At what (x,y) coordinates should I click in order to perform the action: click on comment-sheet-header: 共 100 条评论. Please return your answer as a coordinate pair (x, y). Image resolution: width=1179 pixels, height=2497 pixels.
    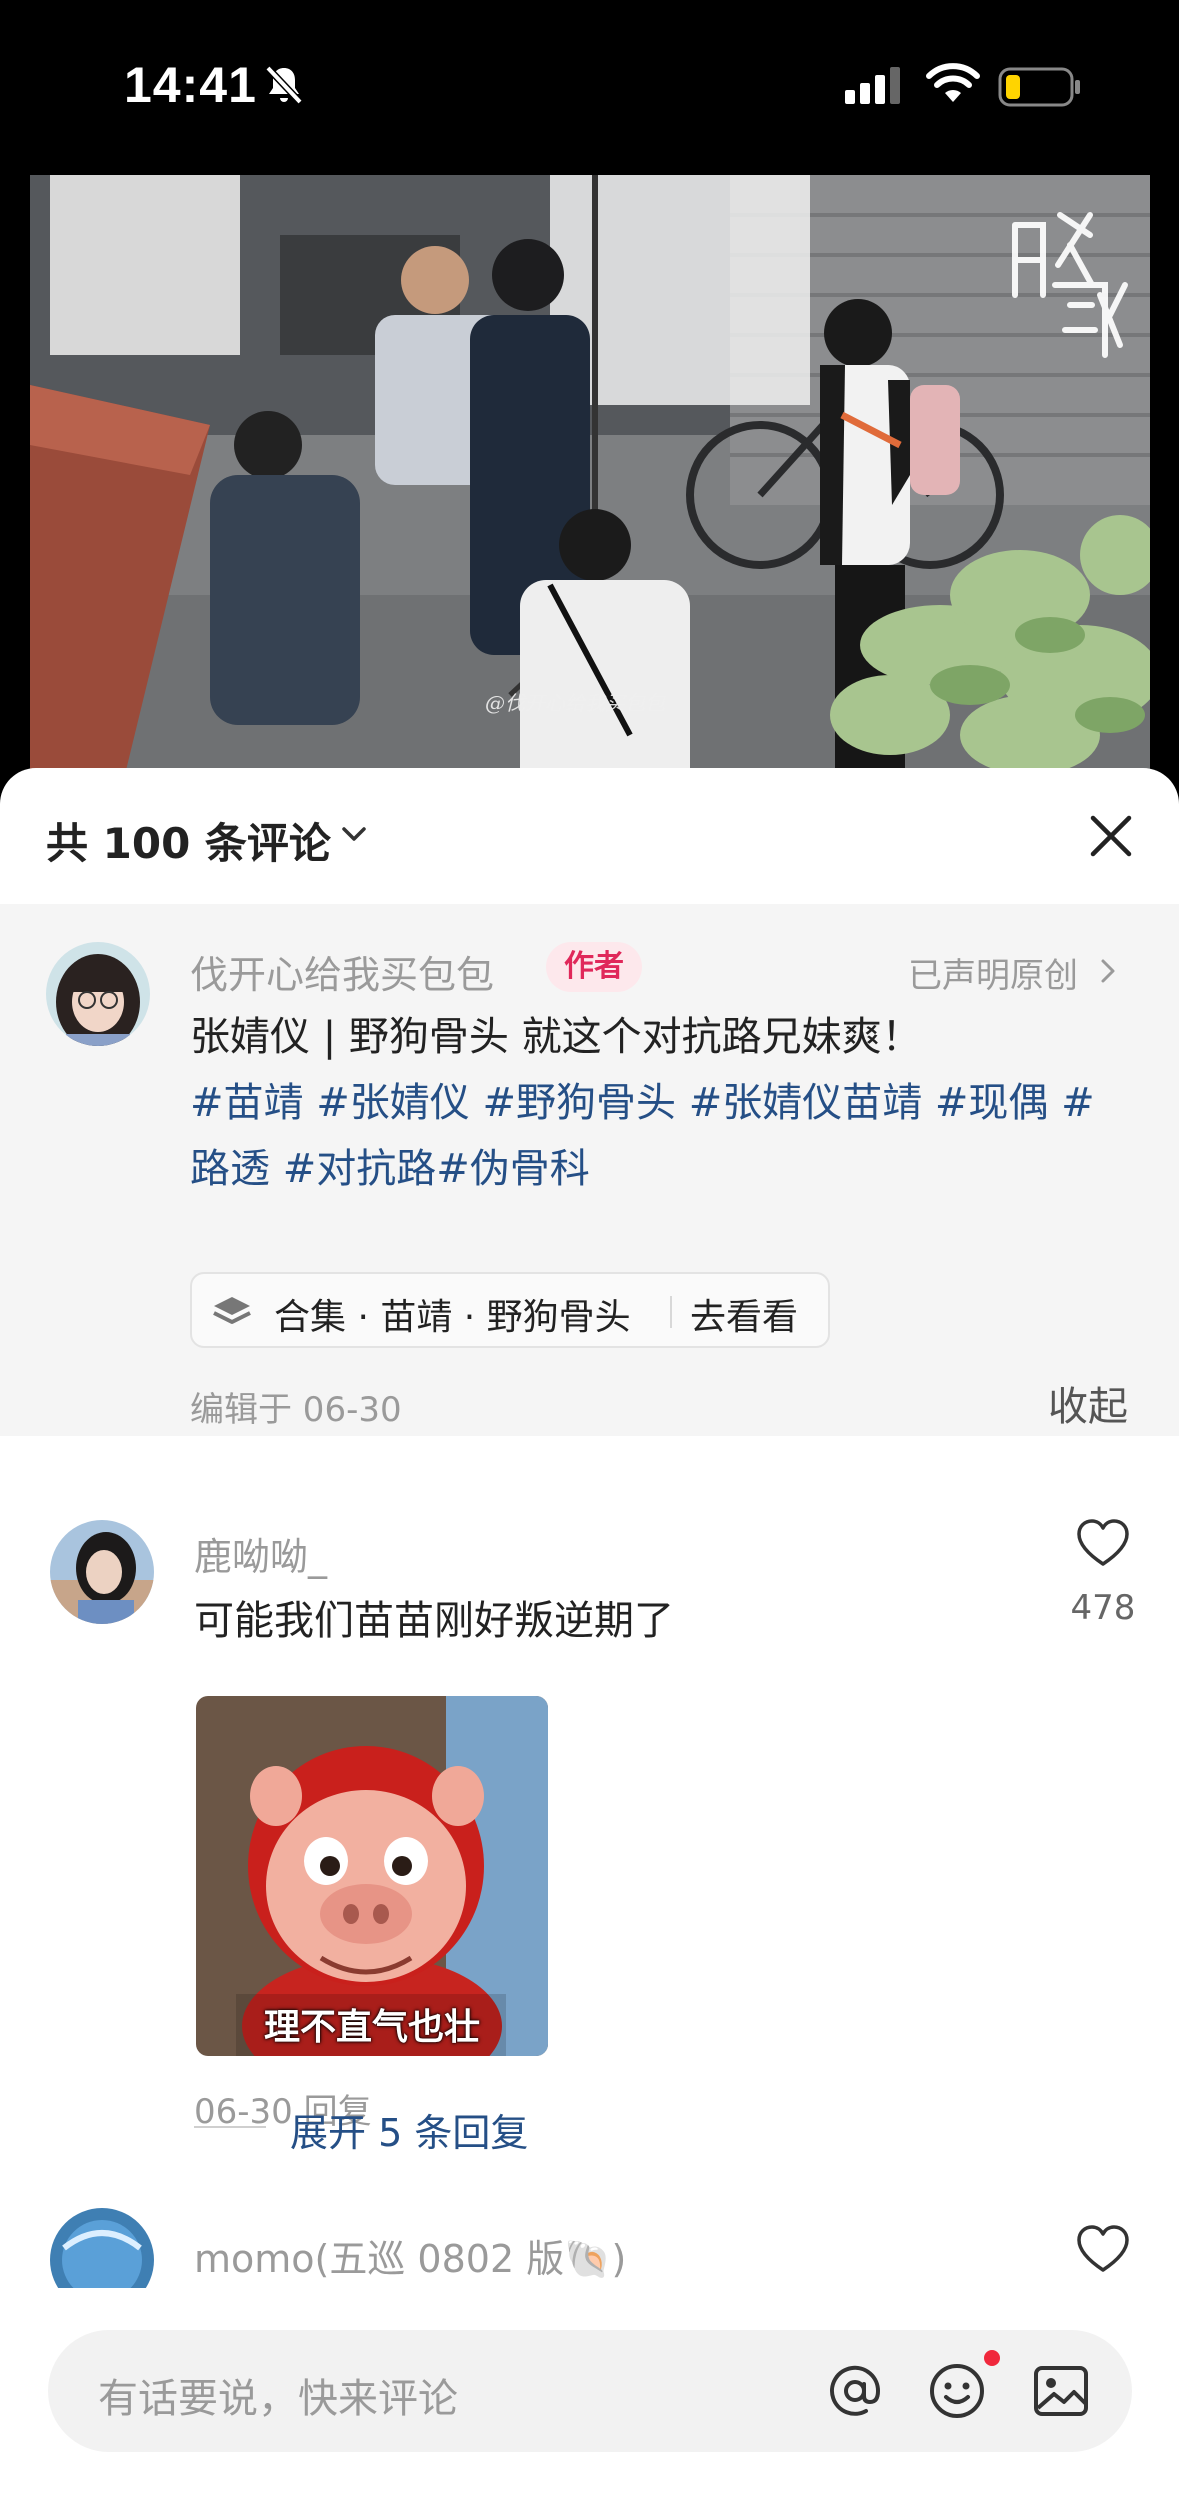
    Looking at the image, I should click on (589, 836).